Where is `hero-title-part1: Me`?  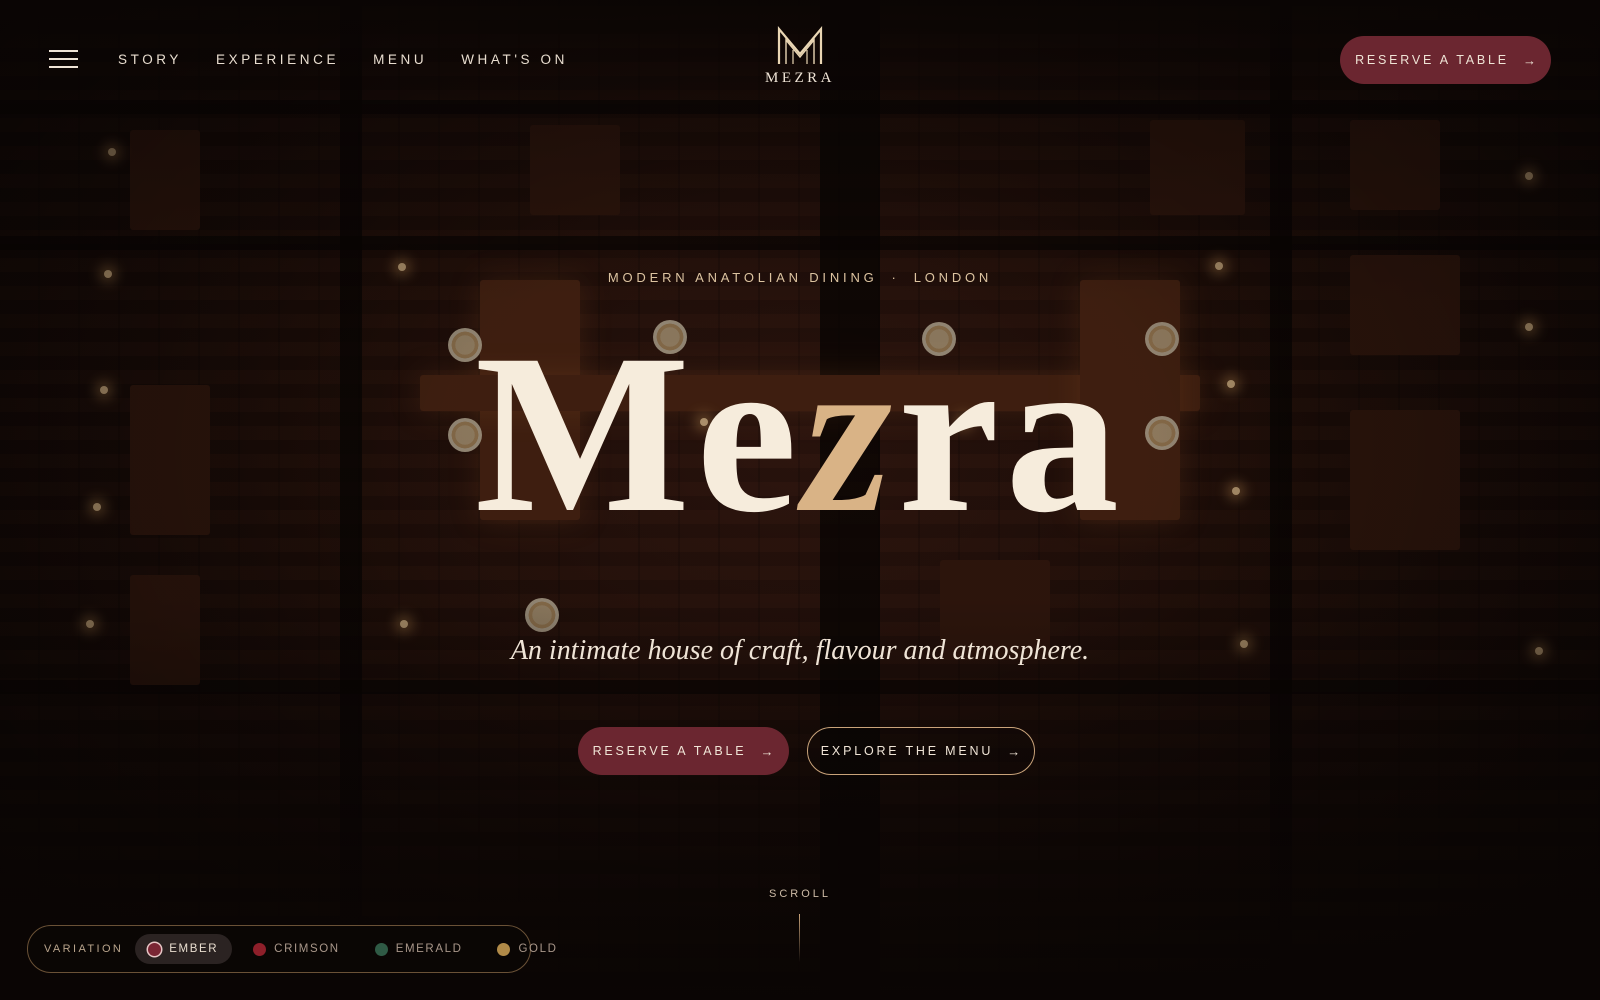 hero-title-part1: Me is located at coordinates (639, 434).